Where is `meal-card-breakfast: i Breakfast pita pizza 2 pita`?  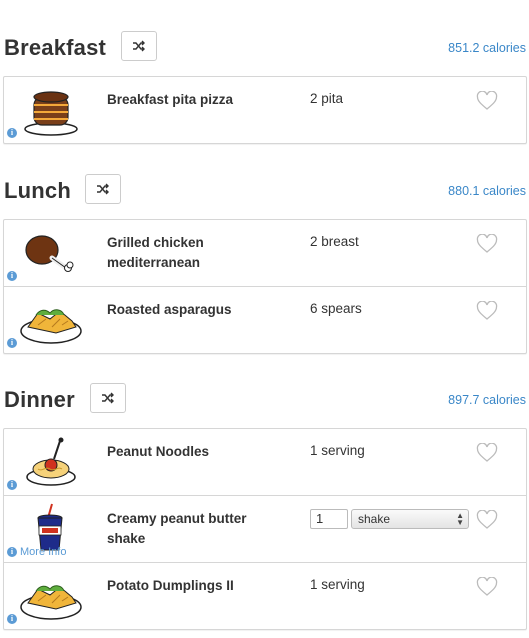
meal-card-breakfast: i Breakfast pita pizza 2 pita is located at coordinates (265, 110).